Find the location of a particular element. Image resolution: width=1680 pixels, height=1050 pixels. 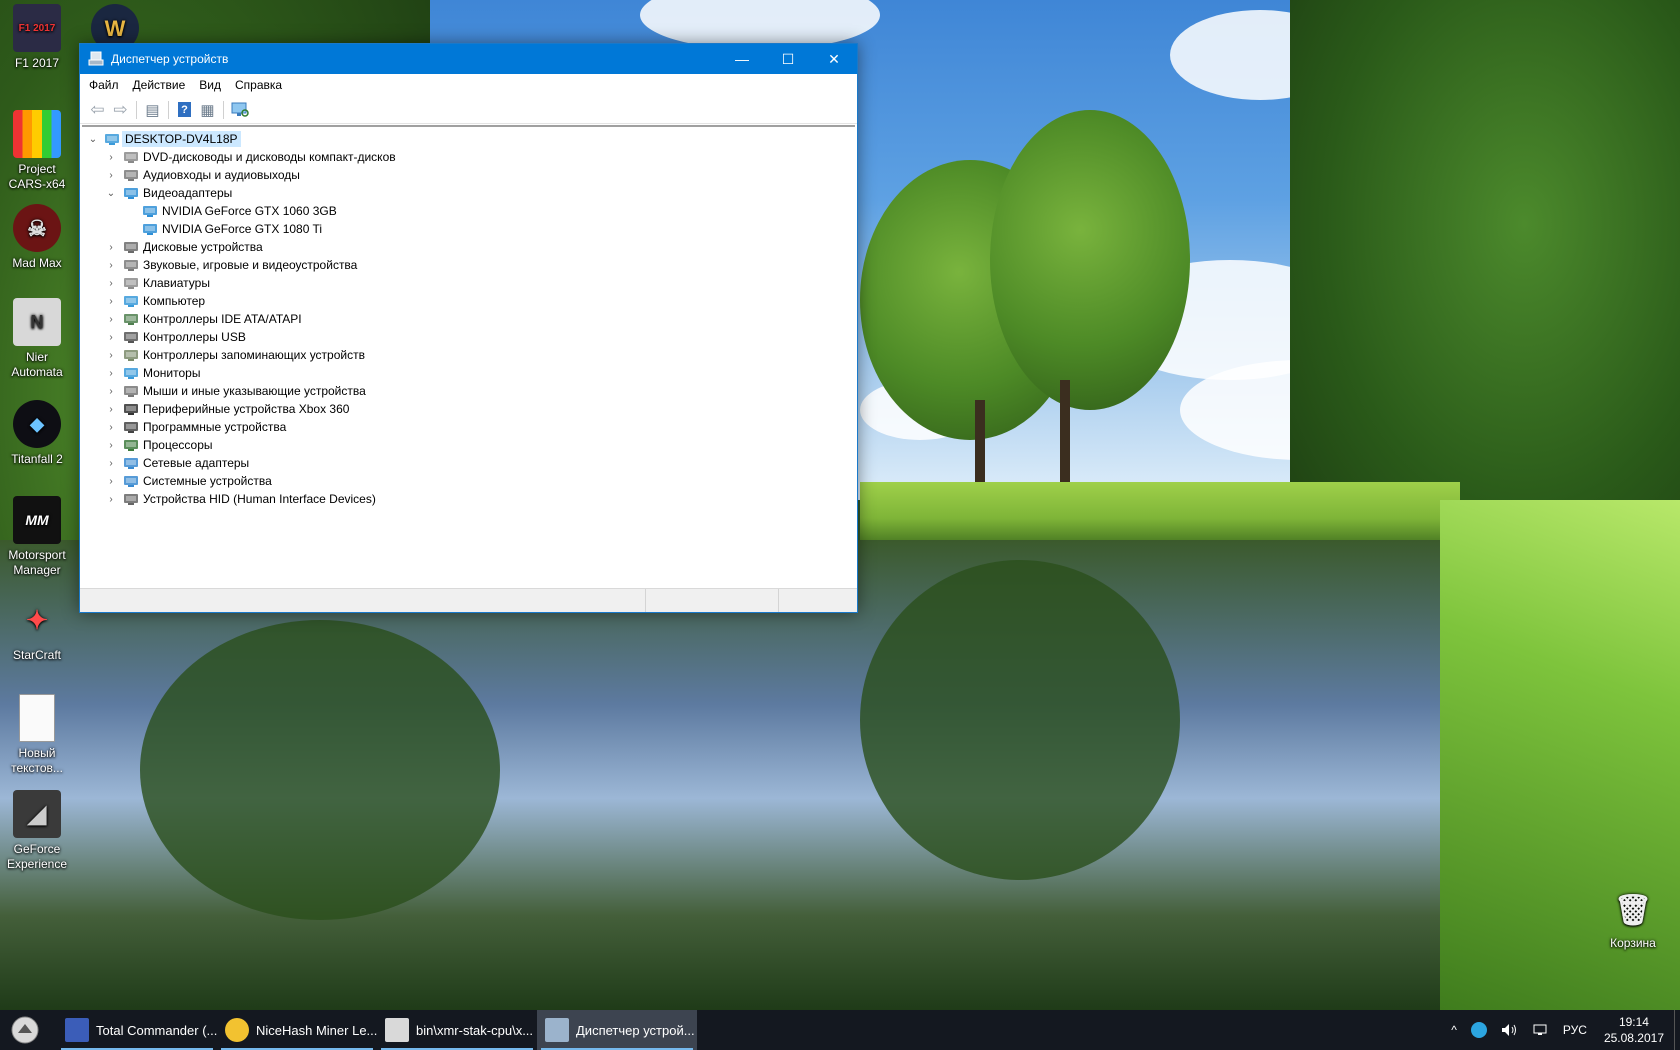

tree-root-label: DESKTOP-DV4L18P is located at coordinates (181, 139).